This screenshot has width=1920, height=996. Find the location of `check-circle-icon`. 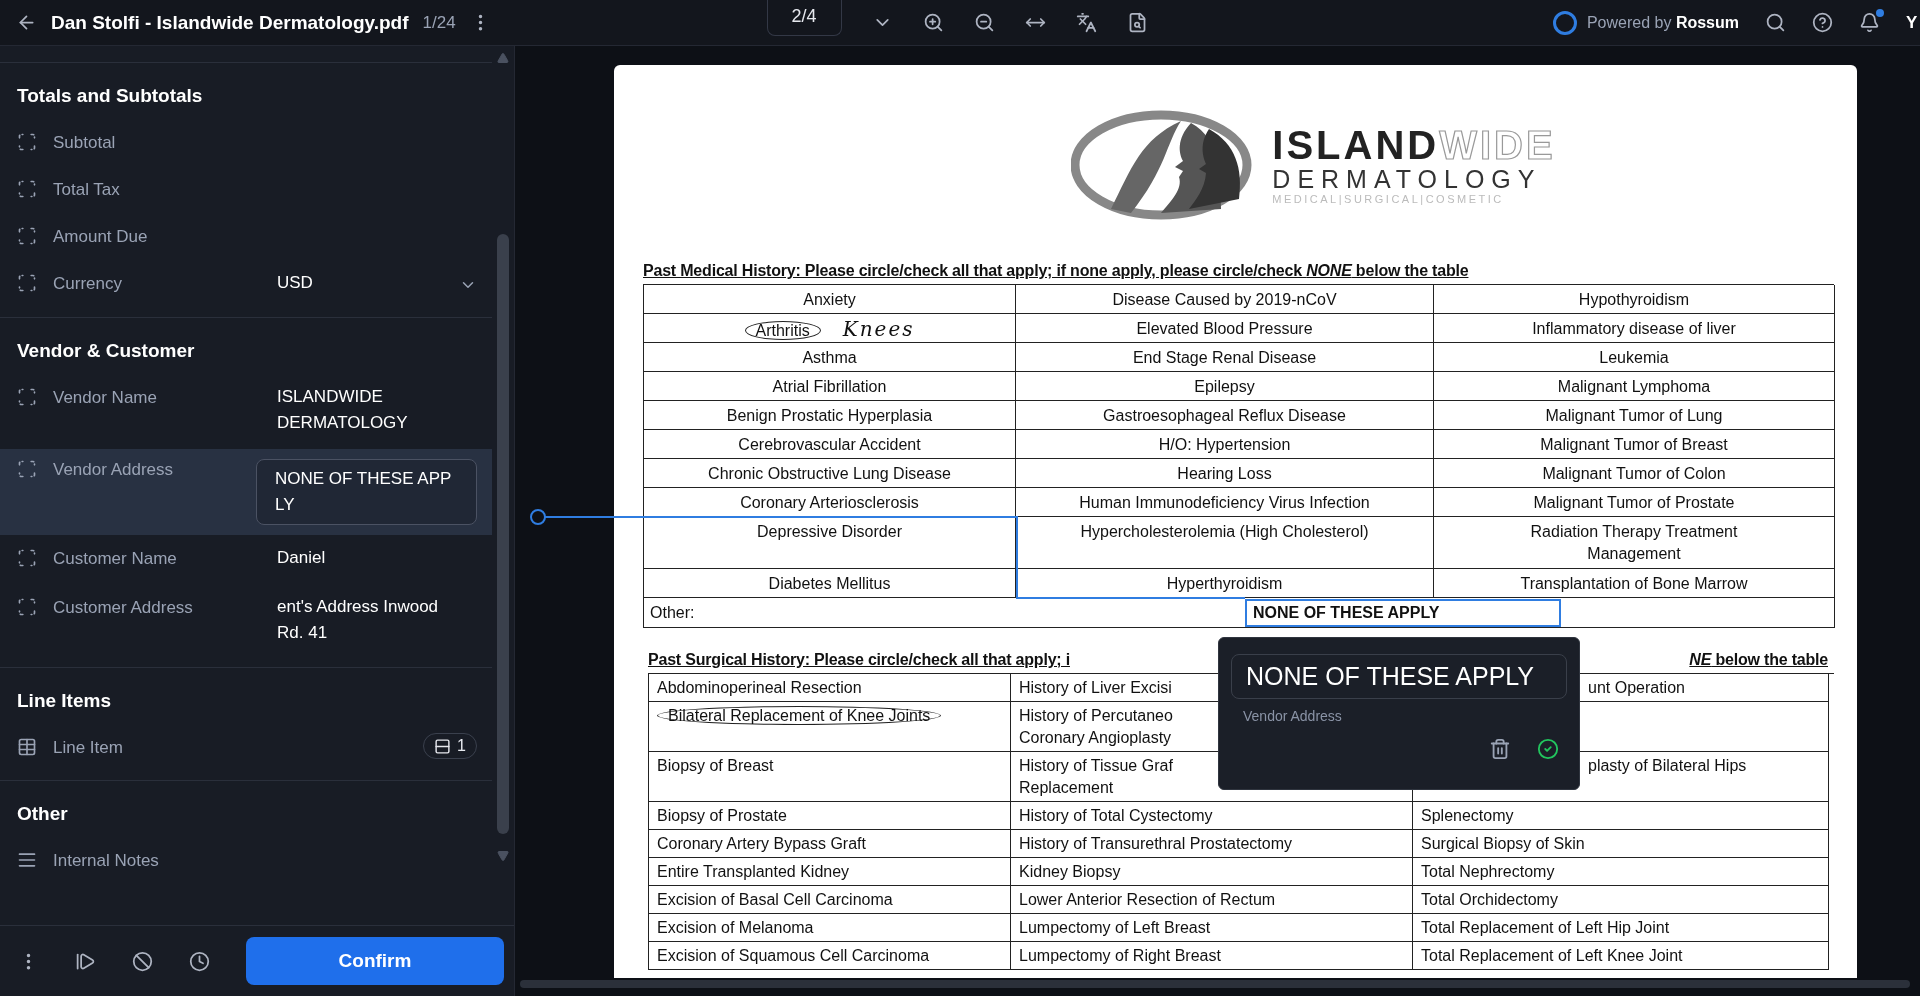

check-circle-icon is located at coordinates (1548, 749).